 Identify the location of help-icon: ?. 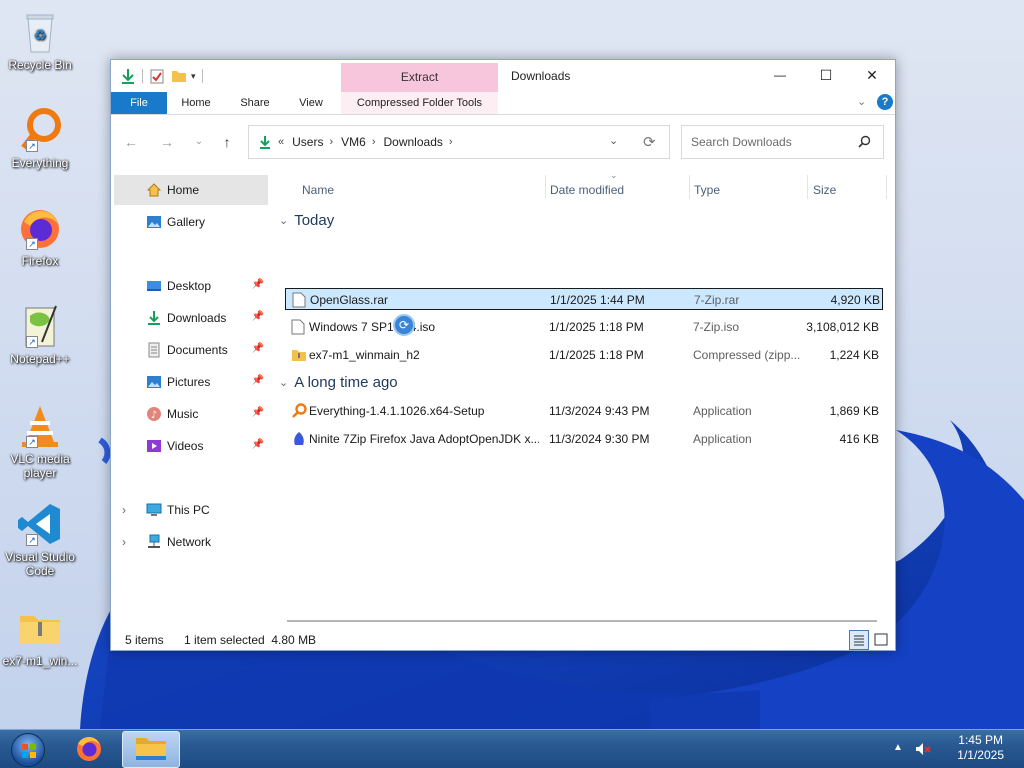
(885, 102).